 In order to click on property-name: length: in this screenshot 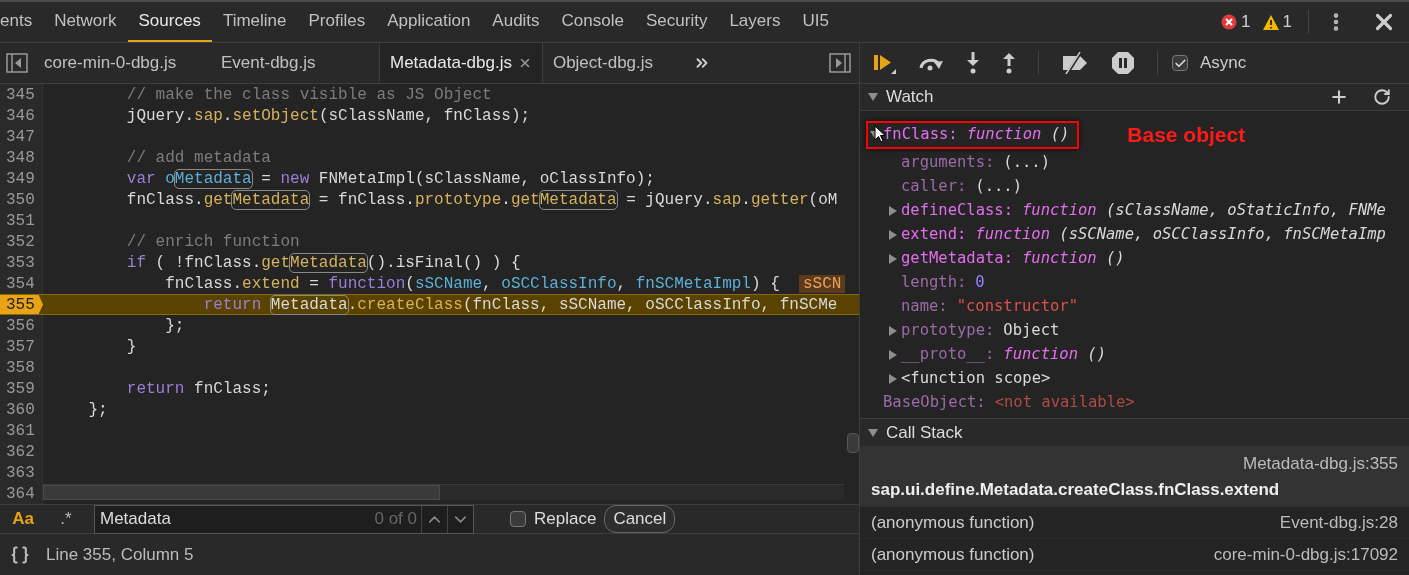, I will do `click(934, 282)`.